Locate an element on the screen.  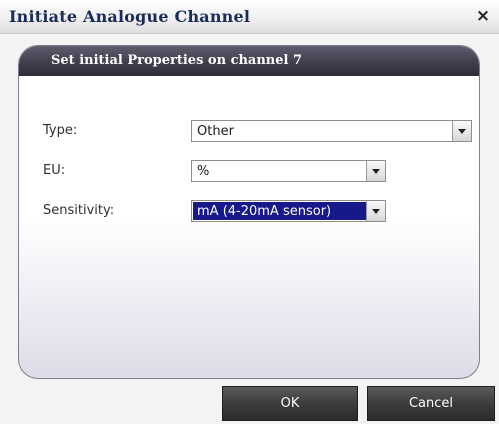
sensitivity-select: mA (4-20mA sensor) is located at coordinates (288, 211).